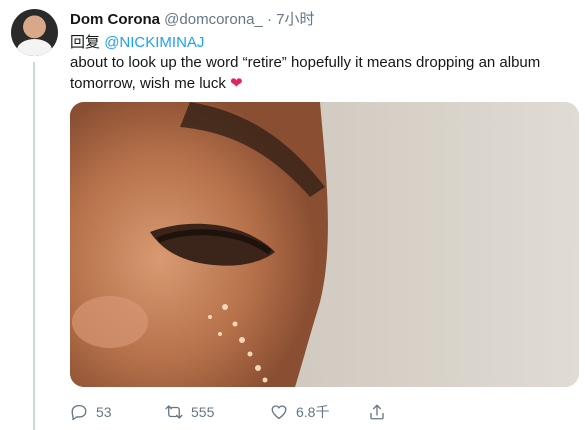 This screenshot has height=430, width=585. What do you see at coordinates (213, 19) in the screenshot?
I see `author-handle: @domcorona_` at bounding box center [213, 19].